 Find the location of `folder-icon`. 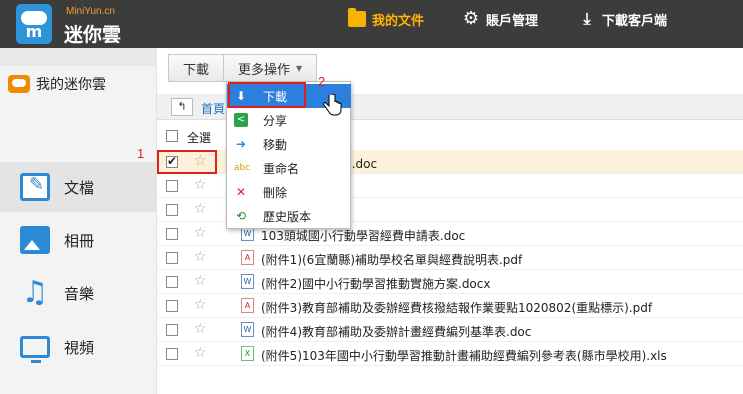

folder-icon is located at coordinates (357, 17).